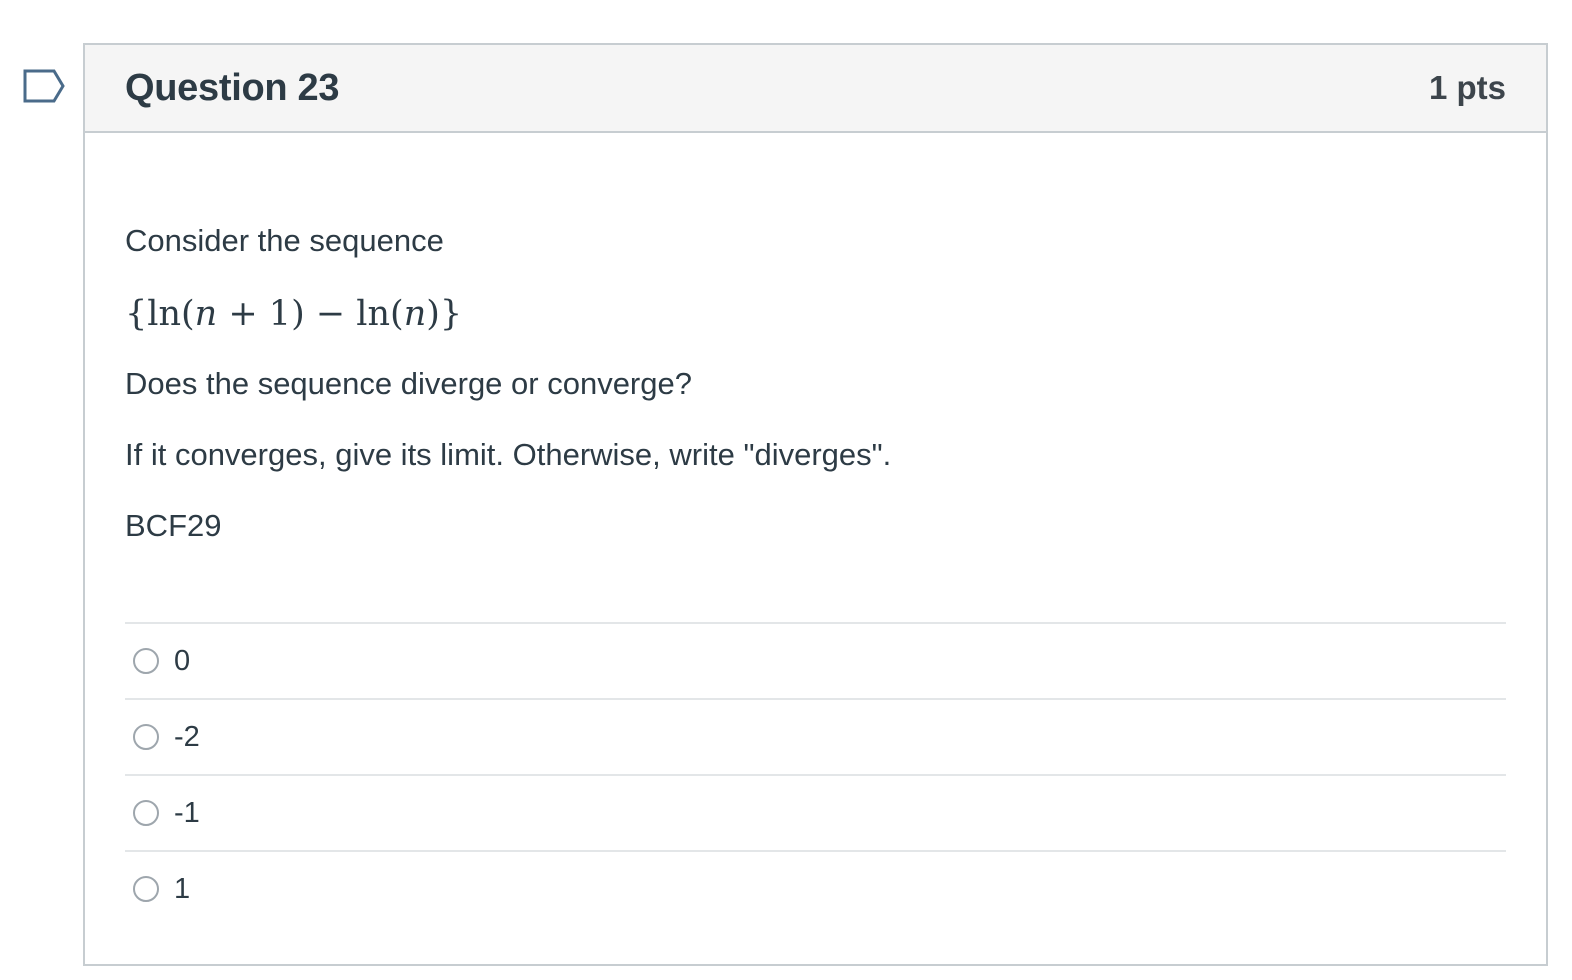 This screenshot has width=1572, height=980. I want to click on question-intro: Consider the sequence, so click(284, 240).